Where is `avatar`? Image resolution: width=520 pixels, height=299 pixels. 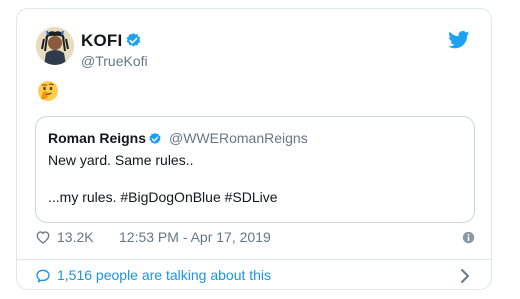
avatar is located at coordinates (55, 46).